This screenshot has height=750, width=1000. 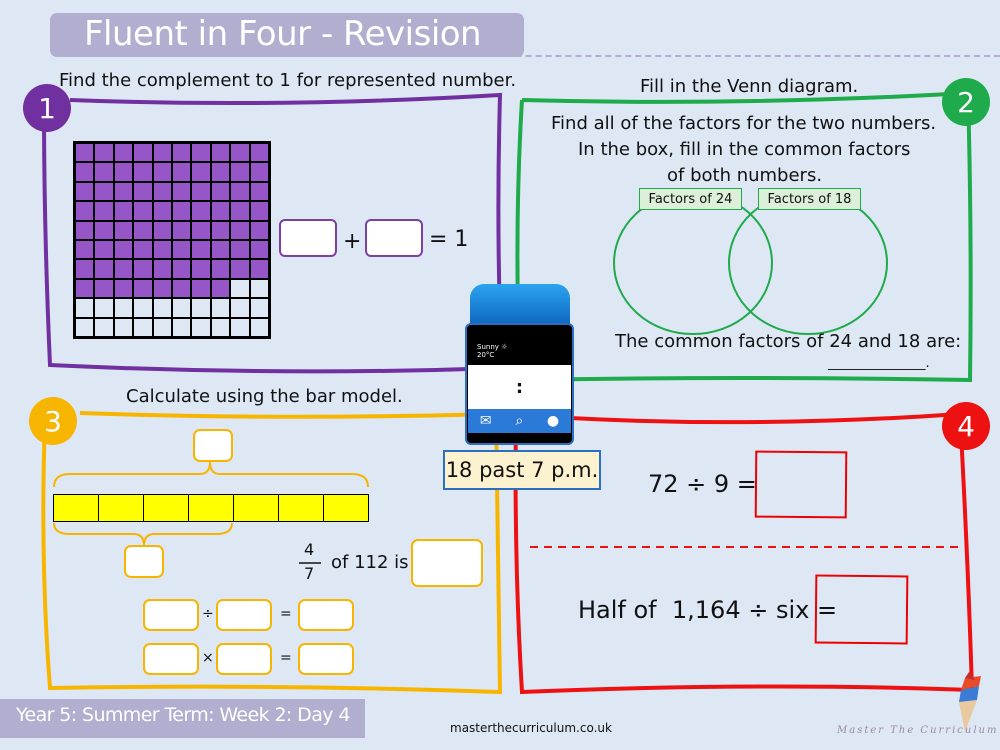 What do you see at coordinates (144, 561) in the screenshot?
I see `bar-part-box` at bounding box center [144, 561].